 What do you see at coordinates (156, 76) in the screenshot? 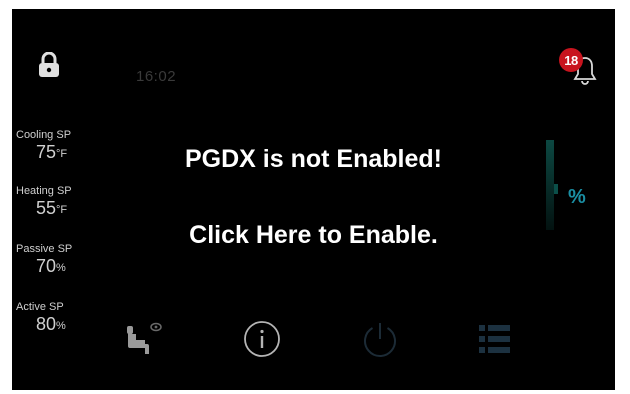
I see `clock: 16:02` at bounding box center [156, 76].